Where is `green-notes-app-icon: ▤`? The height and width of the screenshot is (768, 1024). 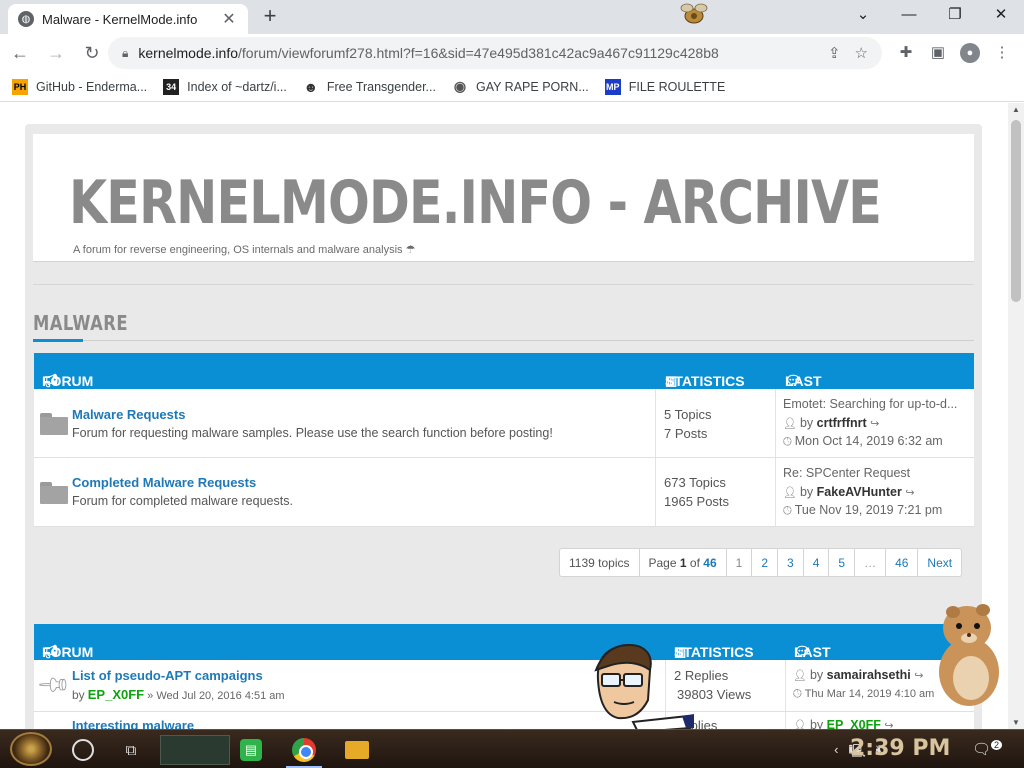
green-notes-app-icon: ▤ is located at coordinates (251, 750).